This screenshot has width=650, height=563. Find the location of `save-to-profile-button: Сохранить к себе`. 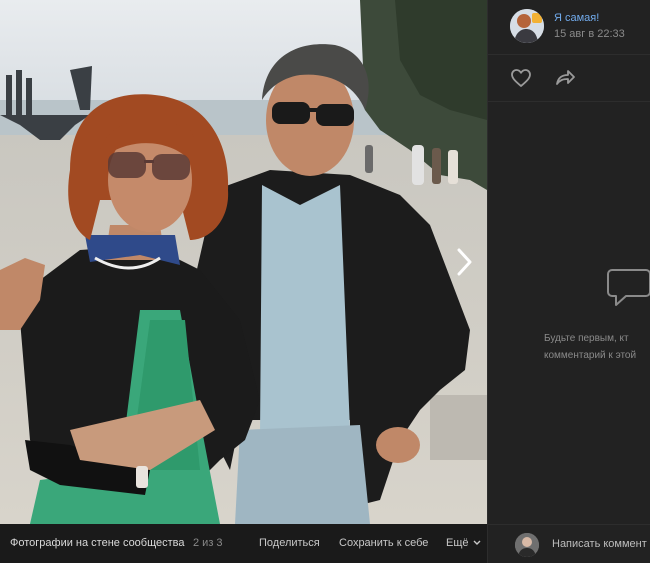

save-to-profile-button: Сохранить к себе is located at coordinates (383, 543).